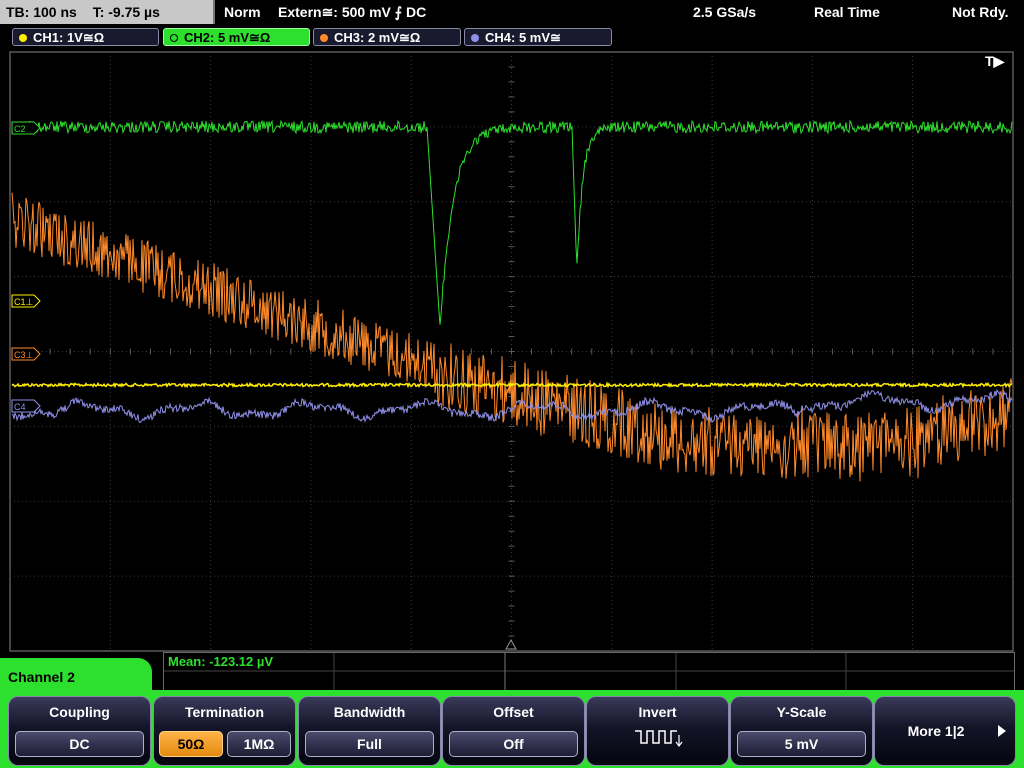 This screenshot has width=1024, height=768. I want to click on ch4-color-dot, so click(475, 37).